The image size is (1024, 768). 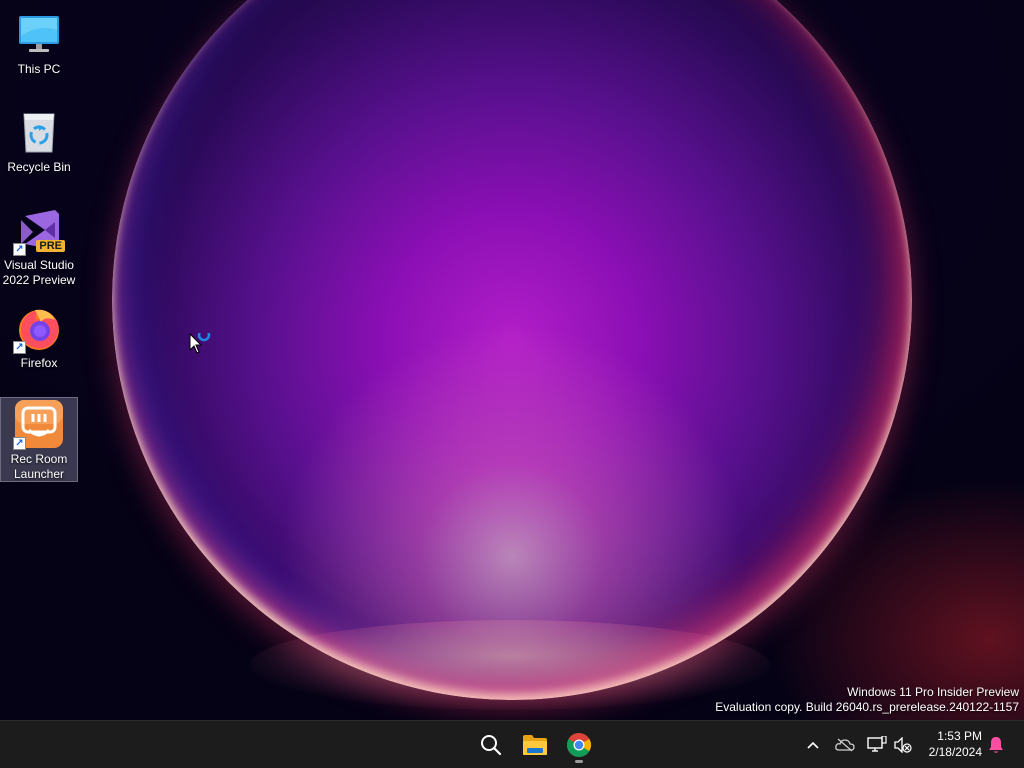 I want to click on chevron-up-icon, so click(x=813, y=745).